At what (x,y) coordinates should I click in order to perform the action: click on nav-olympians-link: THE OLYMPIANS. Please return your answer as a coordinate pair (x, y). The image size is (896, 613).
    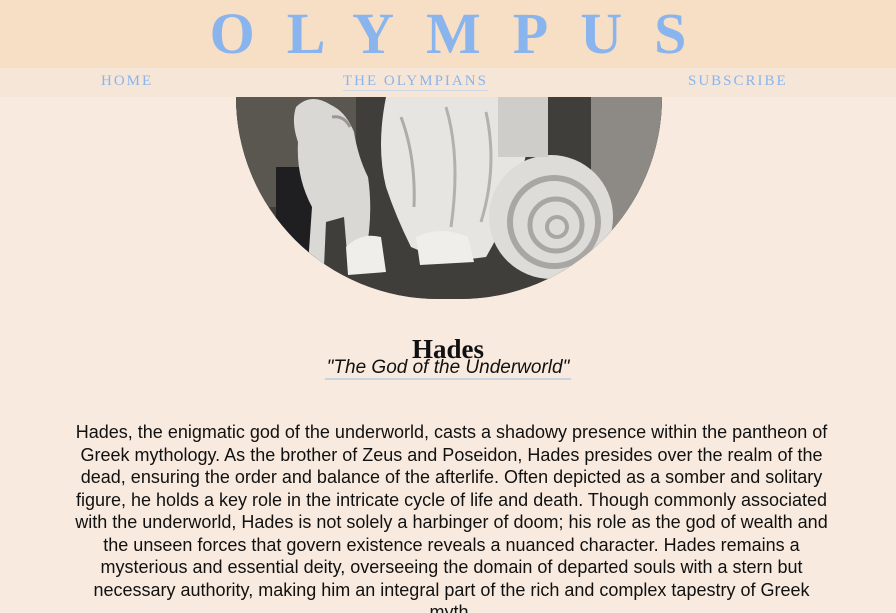
    Looking at the image, I should click on (415, 79).